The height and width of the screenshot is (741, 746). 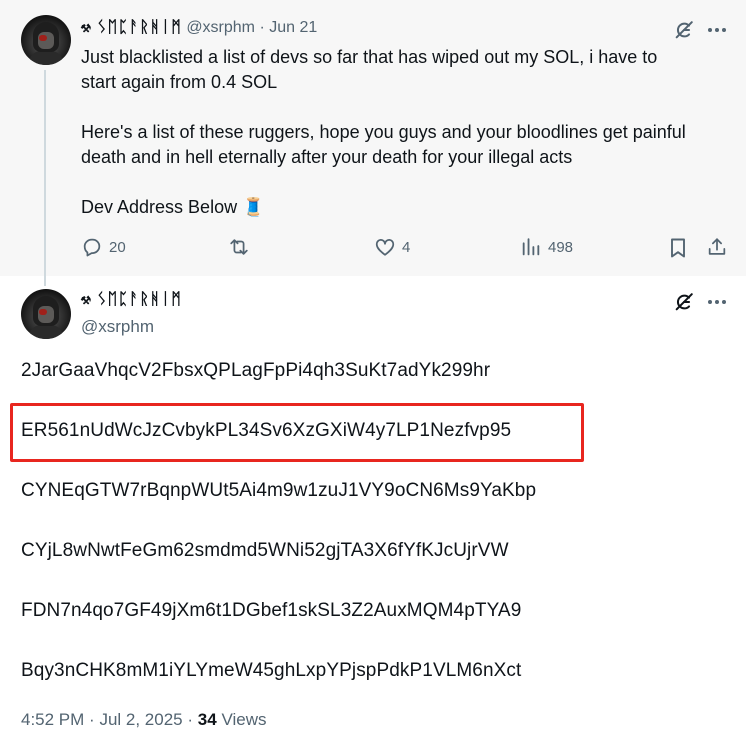 What do you see at coordinates (140, 719) in the screenshot?
I see `post-date: Jul 2, 2025` at bounding box center [140, 719].